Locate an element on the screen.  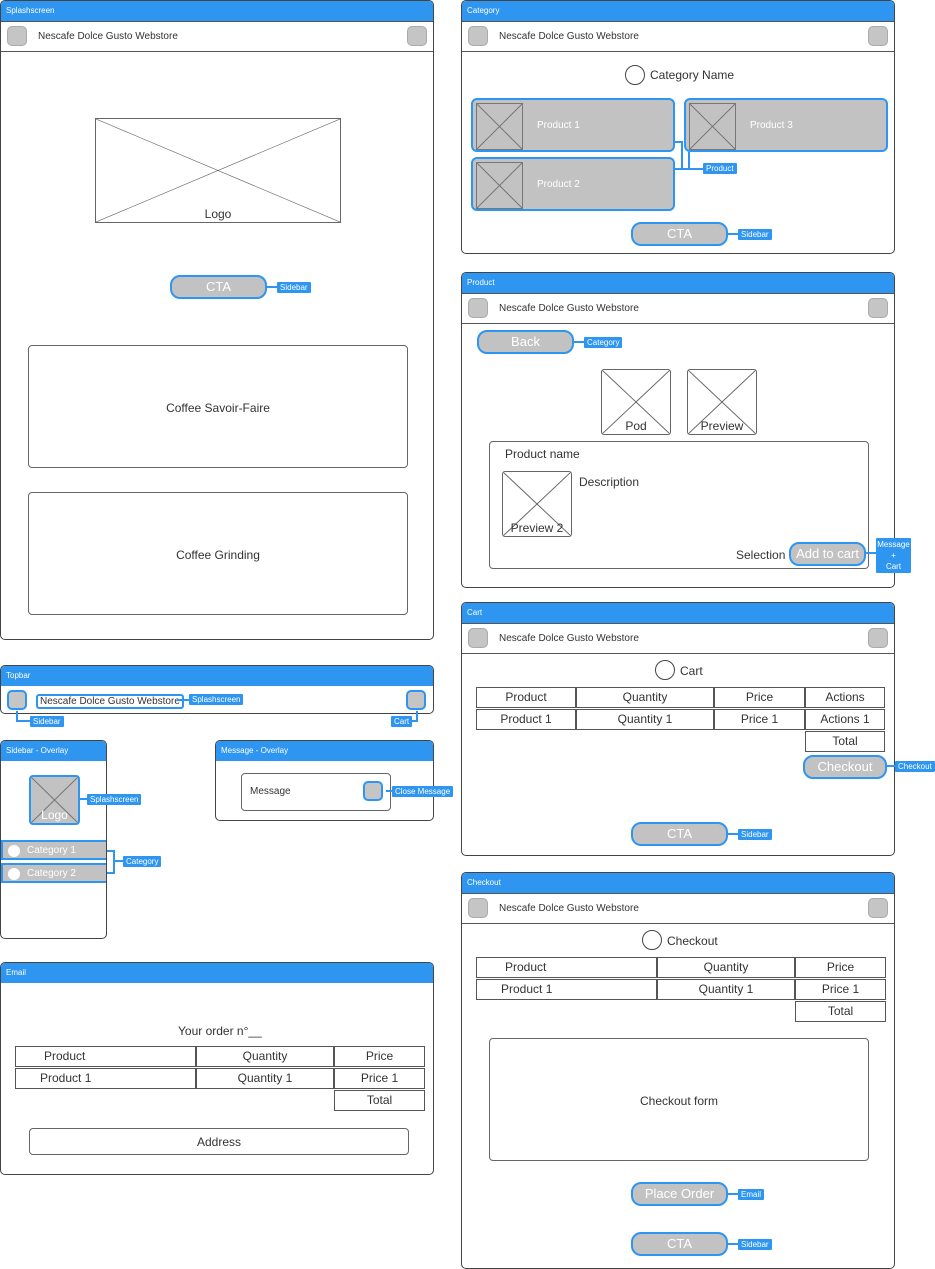
place-order-button: Place Order is located at coordinates (679, 1194).